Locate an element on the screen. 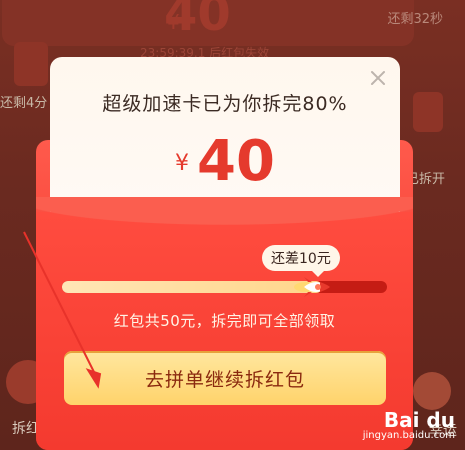 Image resolution: width=465 pixels, height=450 pixels. modal-title: 超级加速卡已为你拆完80% is located at coordinates (225, 104).